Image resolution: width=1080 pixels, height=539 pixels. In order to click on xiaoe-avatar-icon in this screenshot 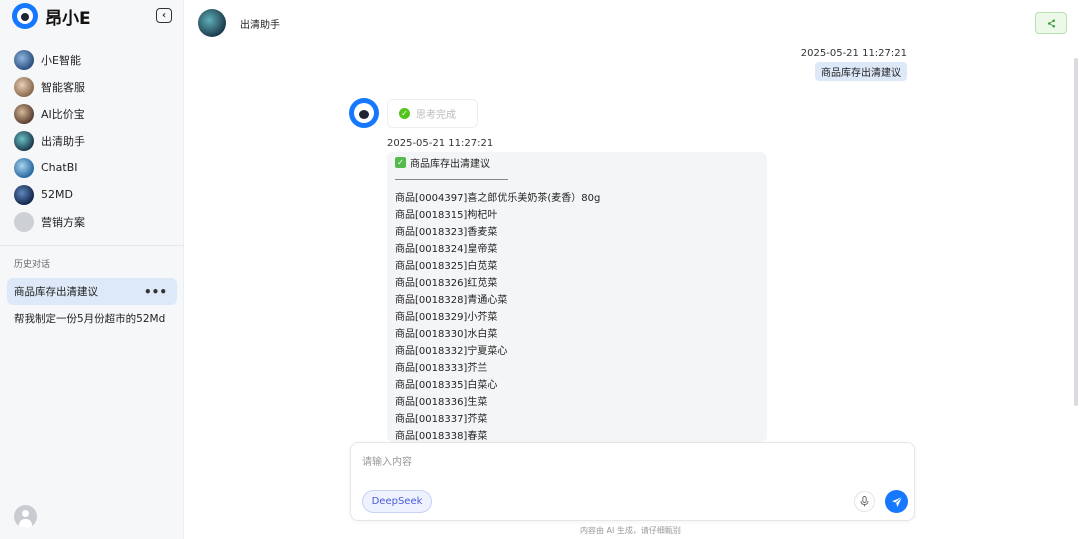, I will do `click(24, 59)`.